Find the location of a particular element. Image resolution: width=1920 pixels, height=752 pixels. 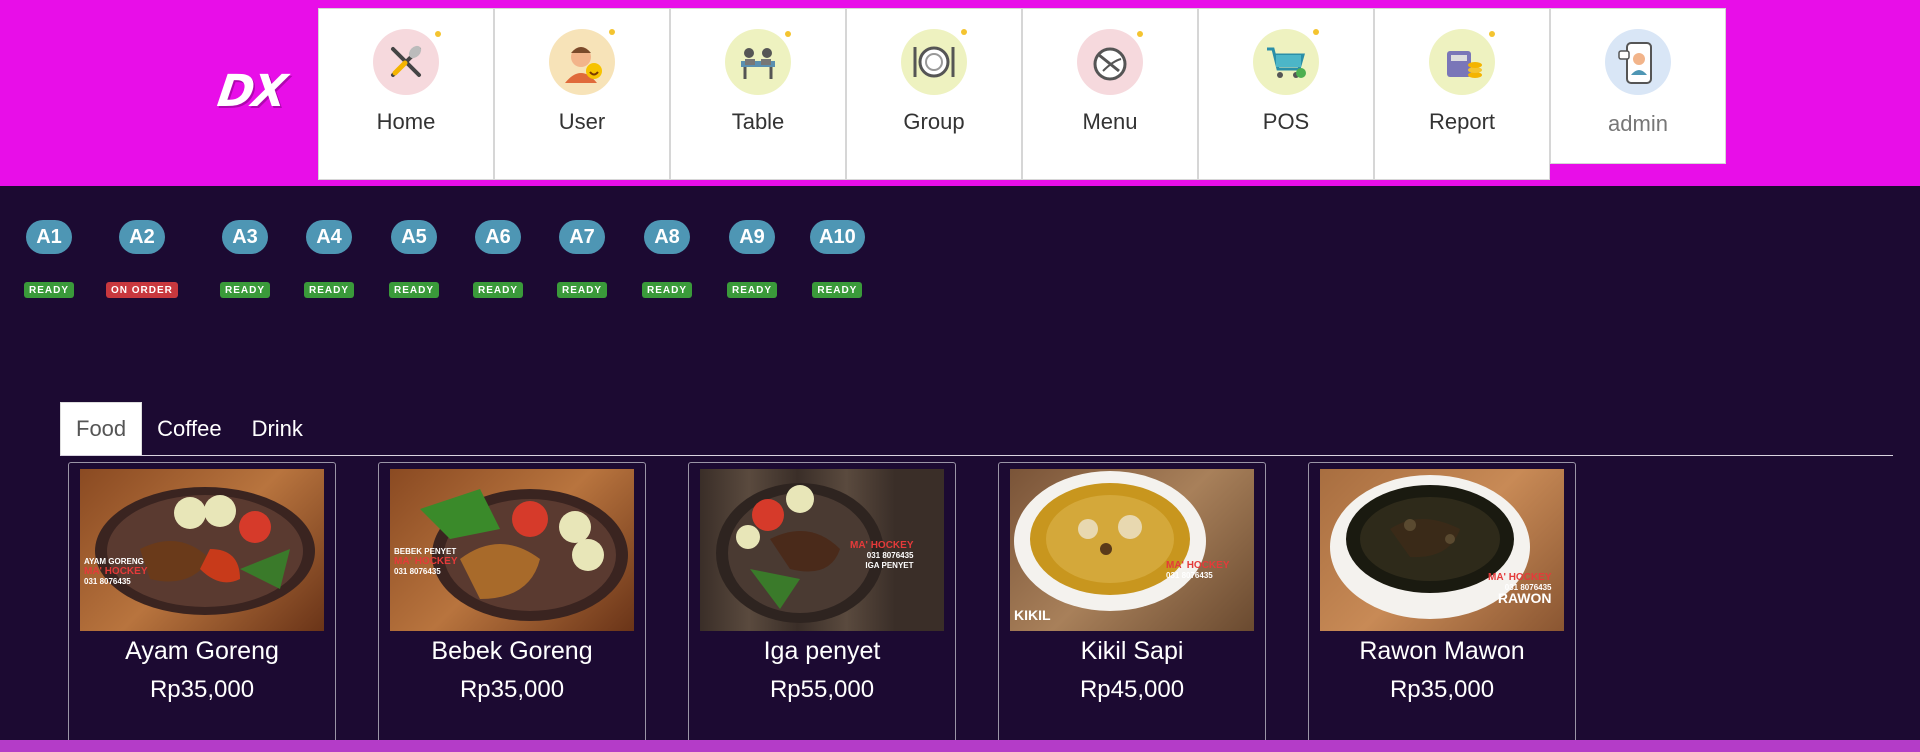

table-button: A3 is located at coordinates (245, 237).